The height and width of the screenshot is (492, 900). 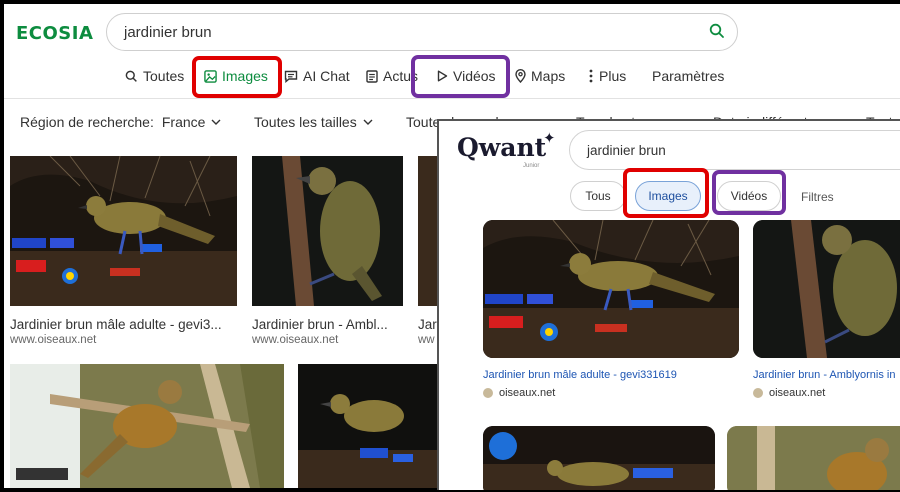 I want to click on tab-news-label: Actus, so click(x=401, y=76).